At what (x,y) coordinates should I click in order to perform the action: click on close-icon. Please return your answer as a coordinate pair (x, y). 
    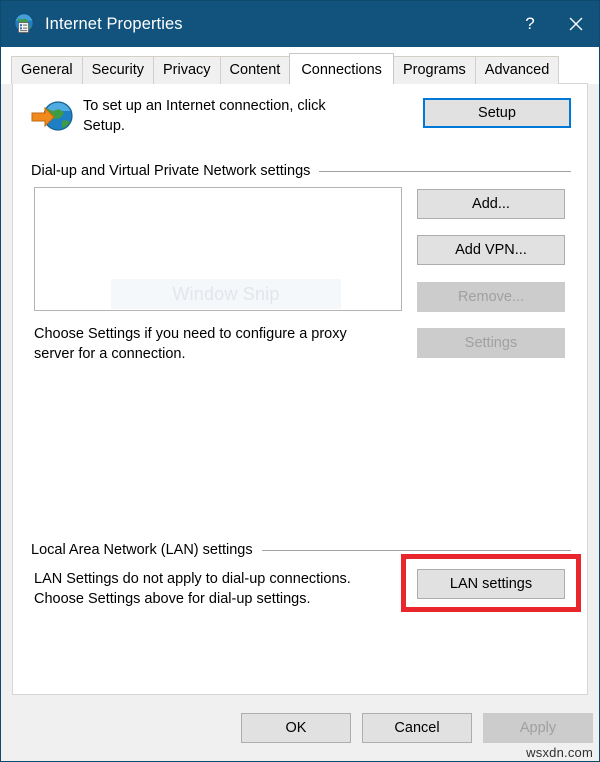
    Looking at the image, I should click on (576, 24).